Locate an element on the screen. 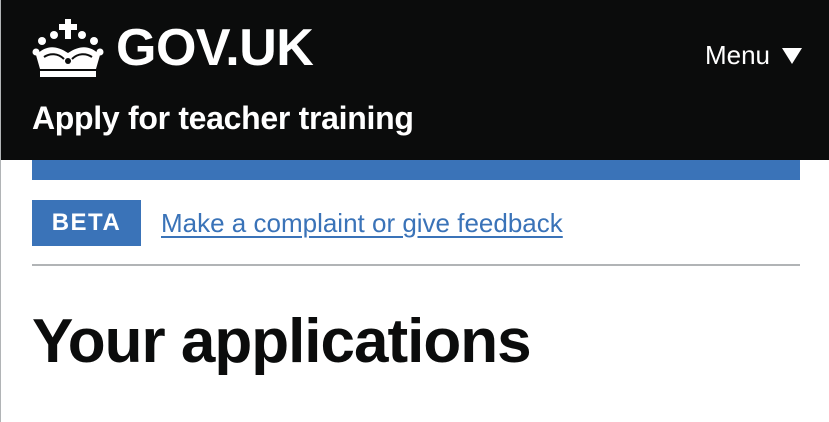 This screenshot has width=829, height=422. crown-icon is located at coordinates (68, 48).